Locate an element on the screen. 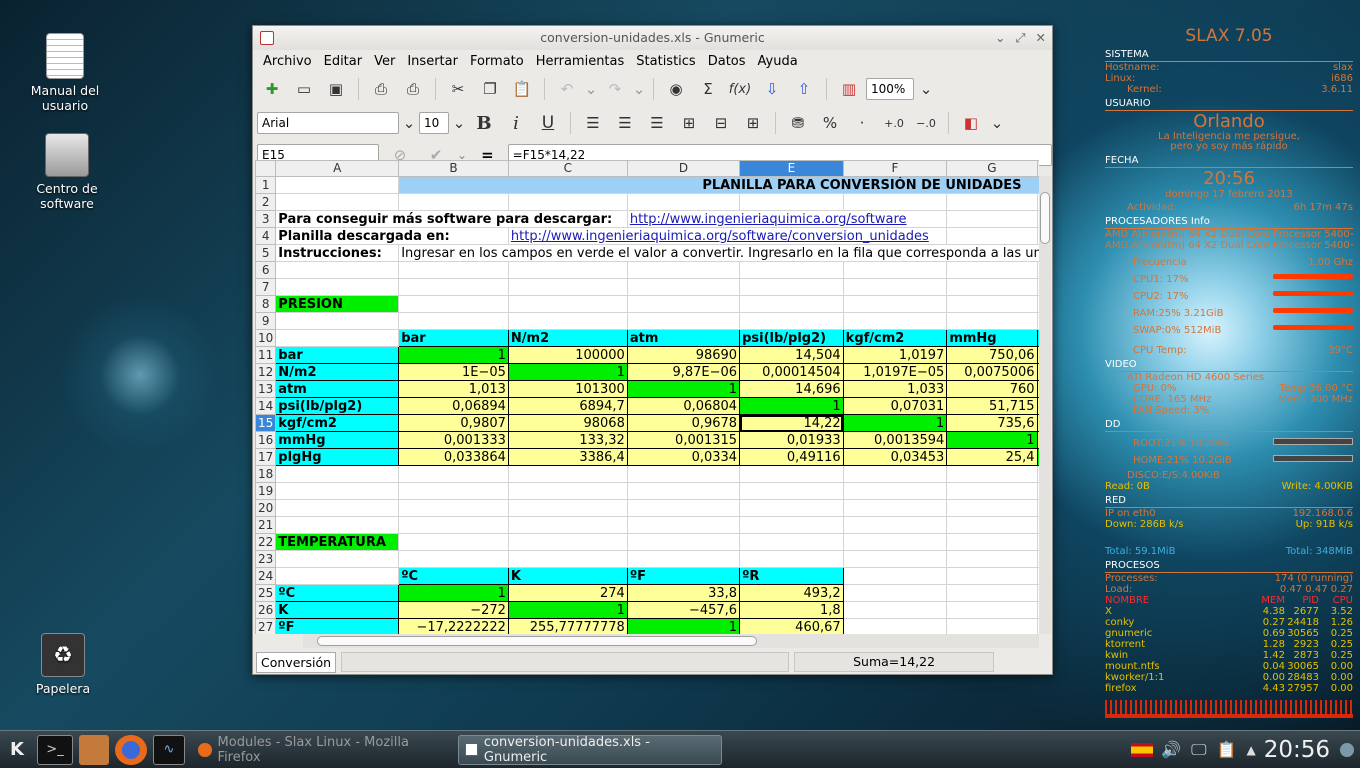 This screenshot has height=768, width=1360. menu-formato: Formato is located at coordinates (497, 61).